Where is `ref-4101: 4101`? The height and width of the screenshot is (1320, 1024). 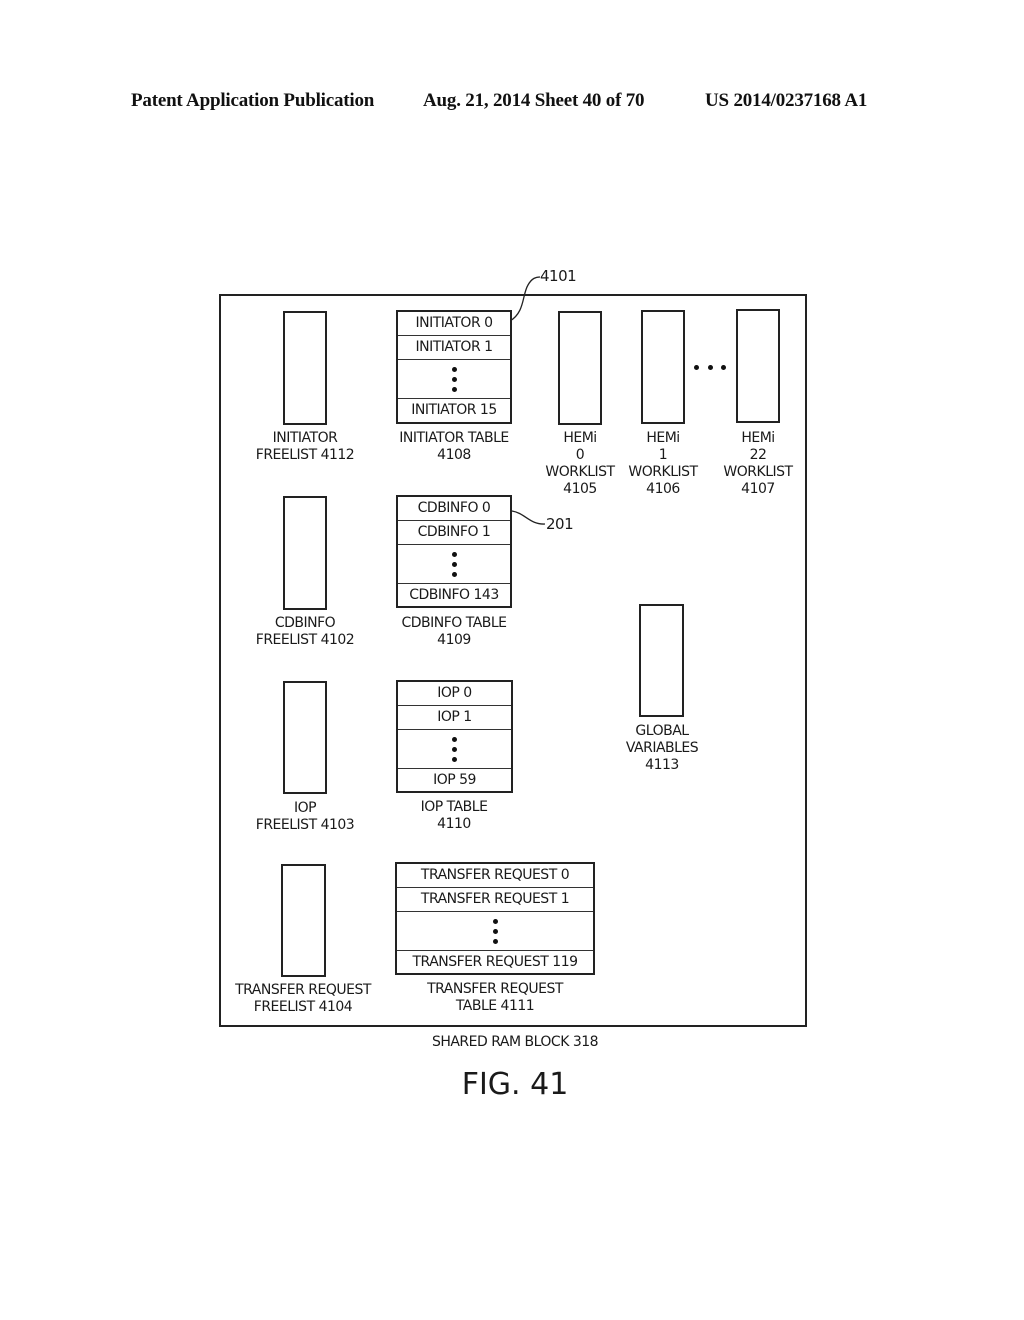 ref-4101: 4101 is located at coordinates (558, 276).